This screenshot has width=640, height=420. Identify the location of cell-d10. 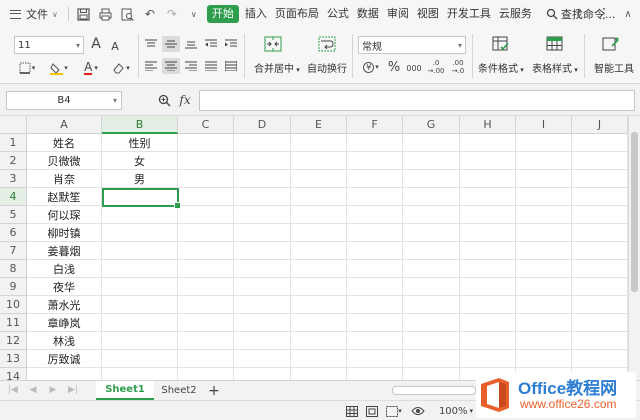
(262, 305).